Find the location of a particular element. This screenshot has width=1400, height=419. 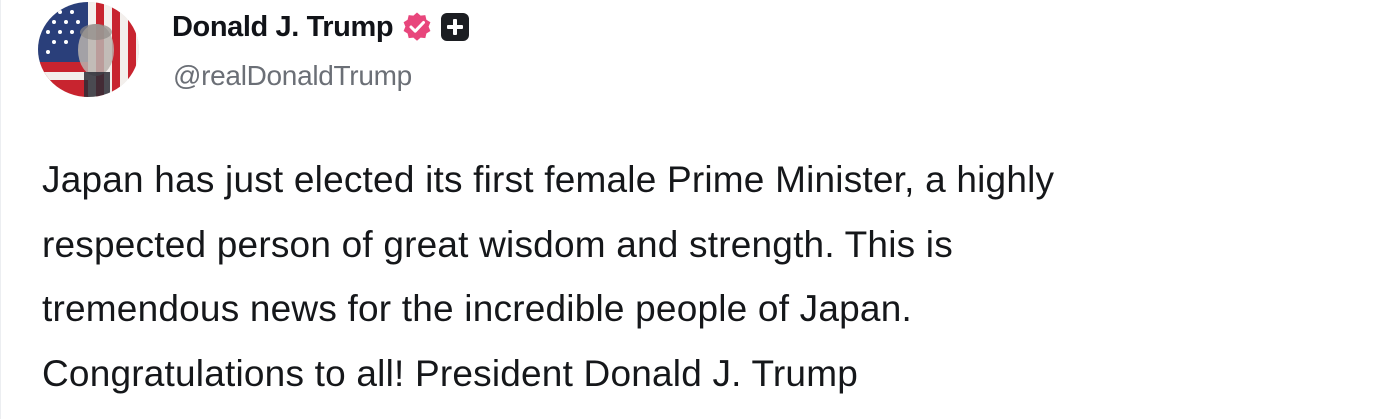

author-display-name: Donald J. Trump is located at coordinates (283, 27).